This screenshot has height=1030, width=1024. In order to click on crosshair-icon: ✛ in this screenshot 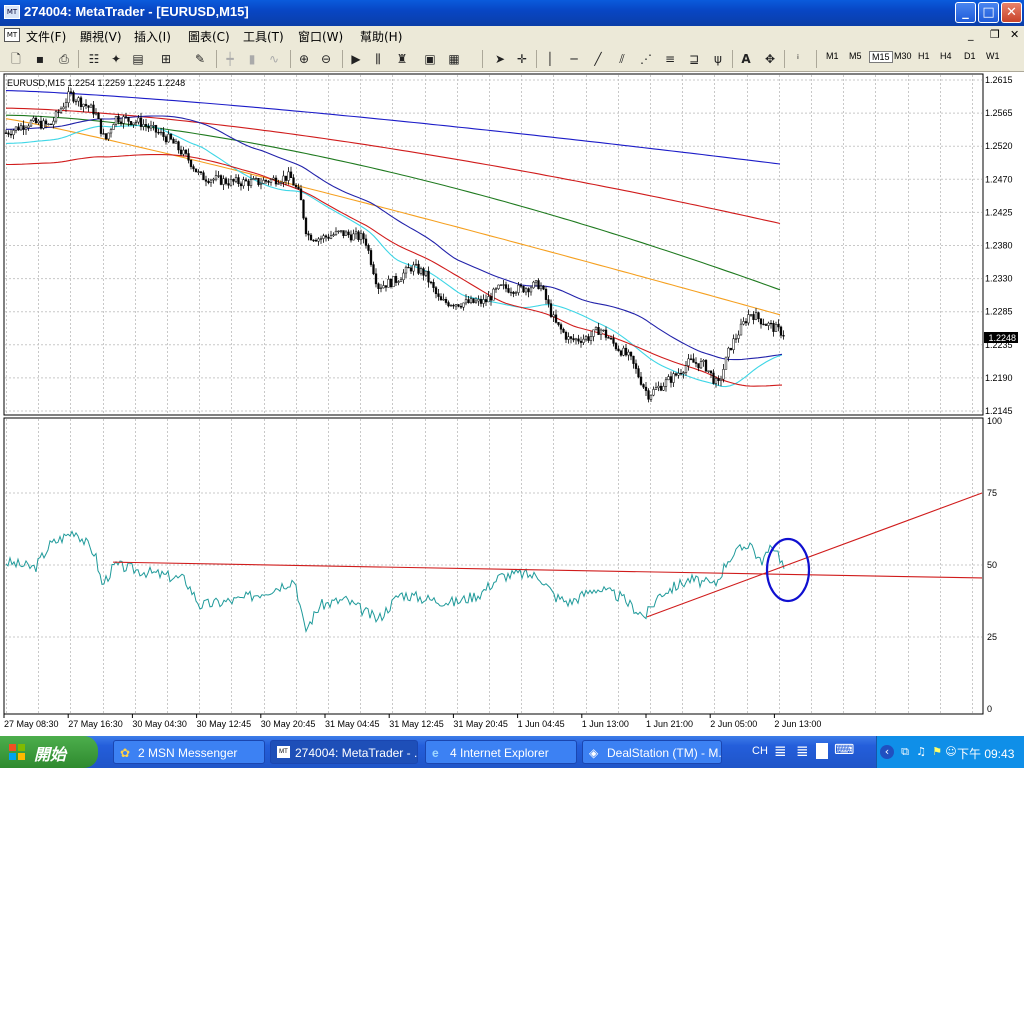, I will do `click(522, 59)`.